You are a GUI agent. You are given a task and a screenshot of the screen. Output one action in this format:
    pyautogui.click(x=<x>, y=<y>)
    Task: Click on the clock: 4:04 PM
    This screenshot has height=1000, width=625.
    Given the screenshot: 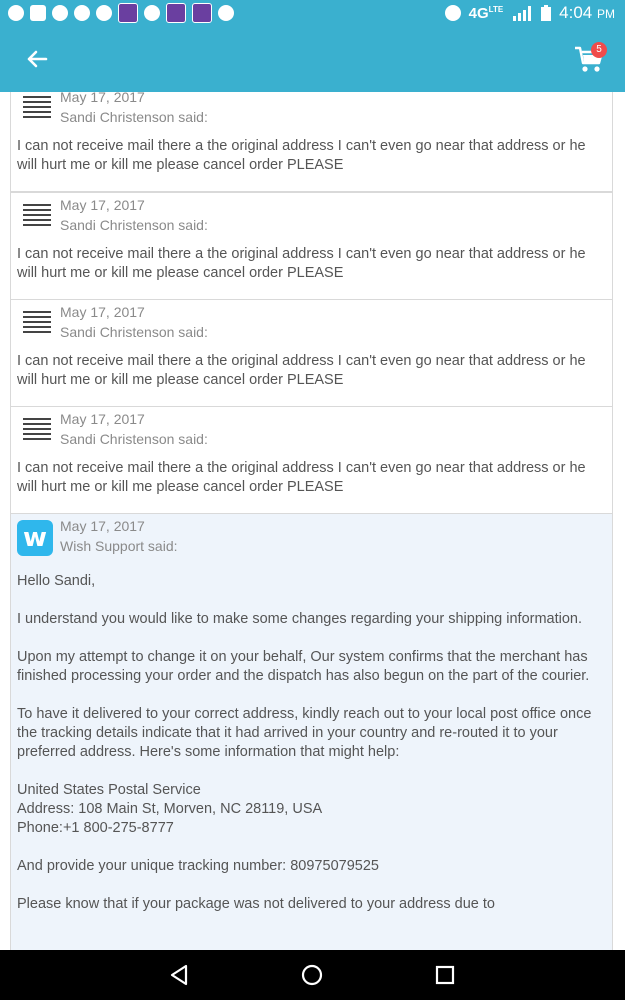 What is the action you would take?
    pyautogui.click(x=587, y=12)
    